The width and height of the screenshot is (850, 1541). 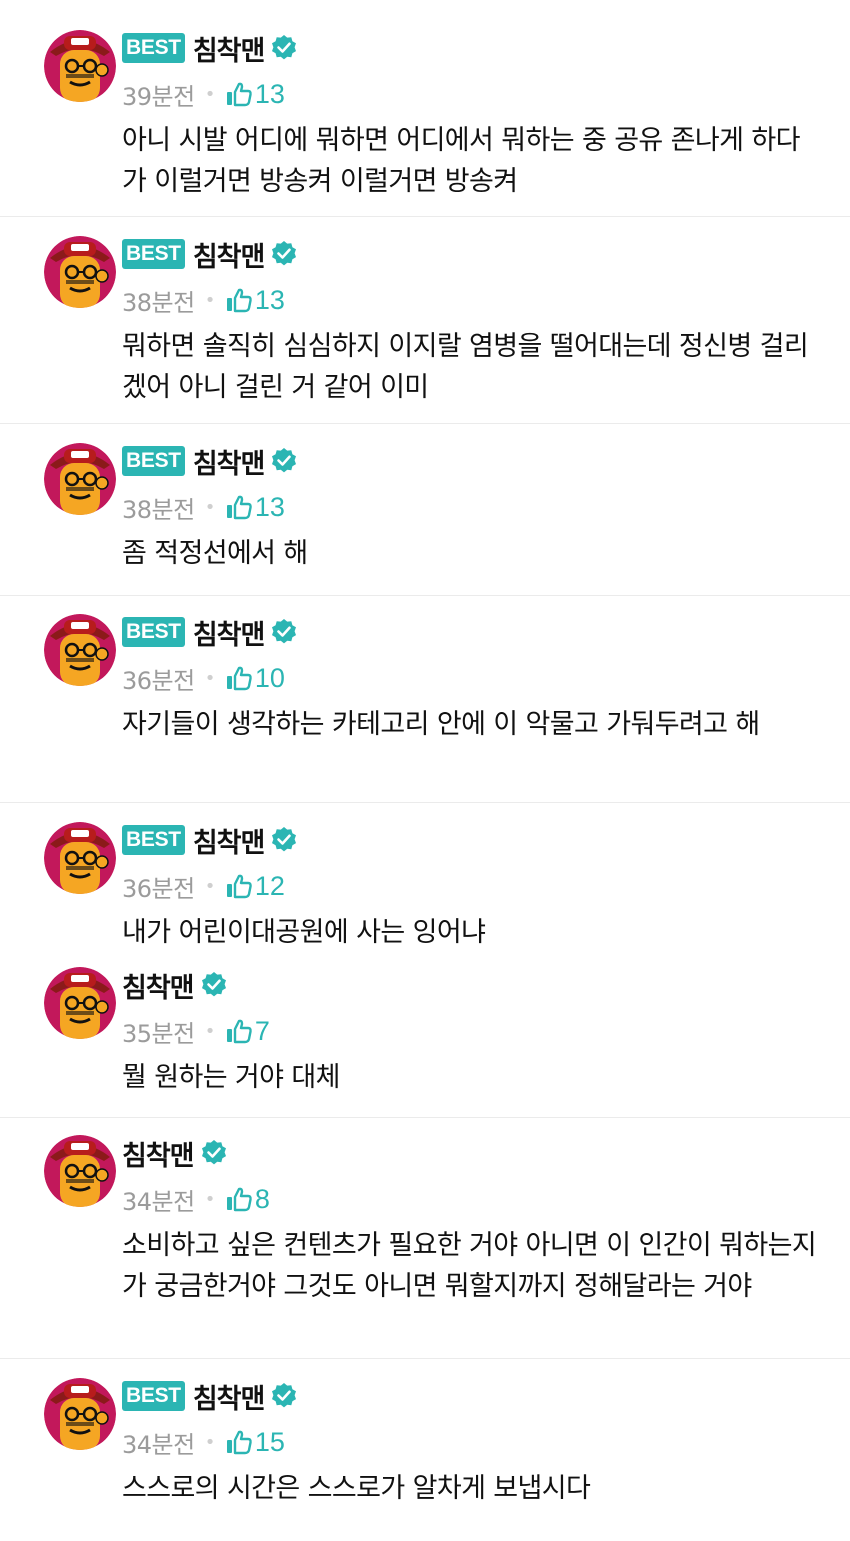 What do you see at coordinates (231, 1077) in the screenshot?
I see `comment-text: 뭘 원하는 거야 대체` at bounding box center [231, 1077].